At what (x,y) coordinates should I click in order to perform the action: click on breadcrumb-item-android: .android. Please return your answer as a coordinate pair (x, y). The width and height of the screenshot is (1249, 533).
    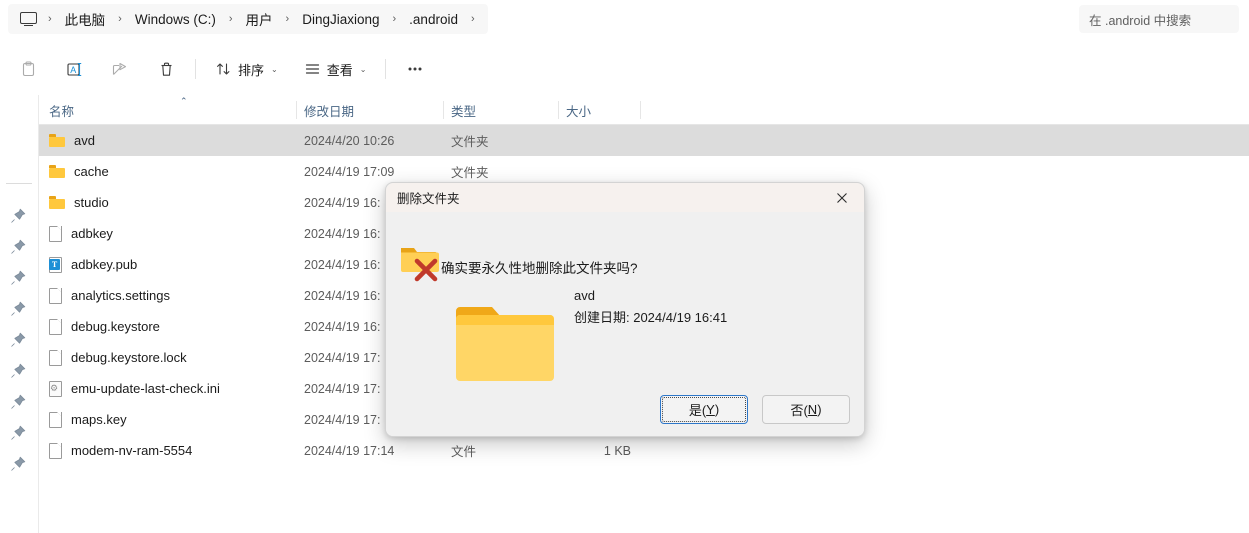
    Looking at the image, I should click on (433, 19).